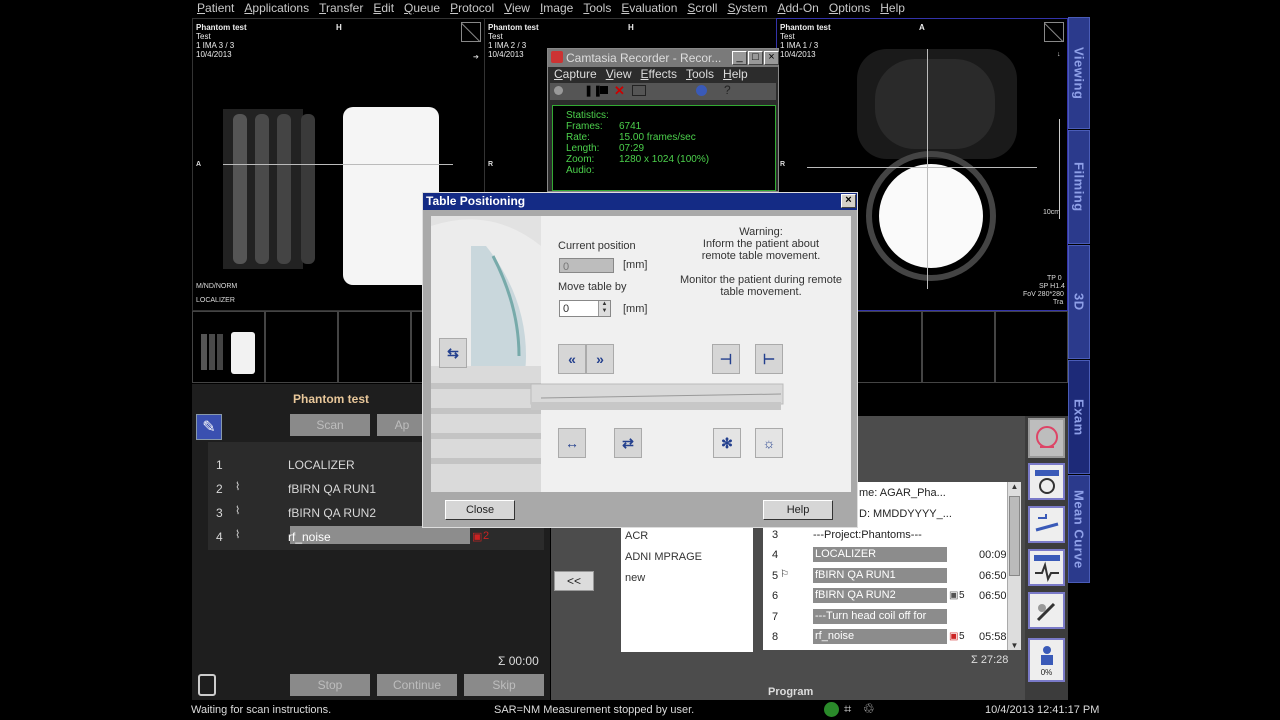 The height and width of the screenshot is (720, 1280). I want to click on record-icon, so click(558, 90).